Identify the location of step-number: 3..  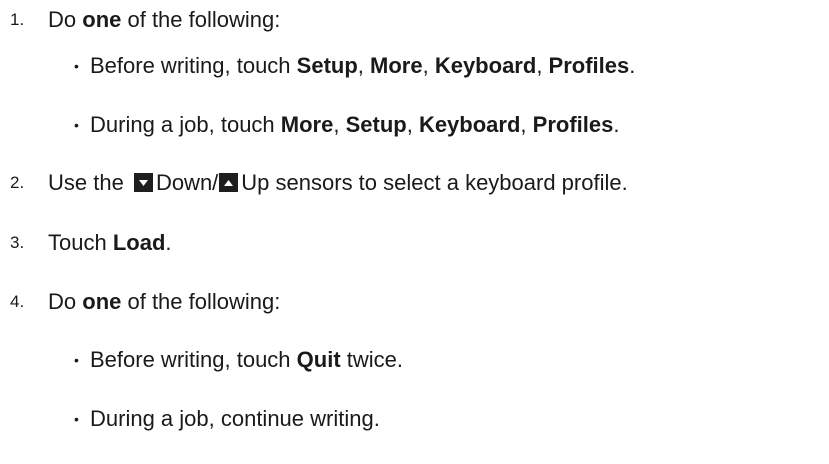
(17, 242).